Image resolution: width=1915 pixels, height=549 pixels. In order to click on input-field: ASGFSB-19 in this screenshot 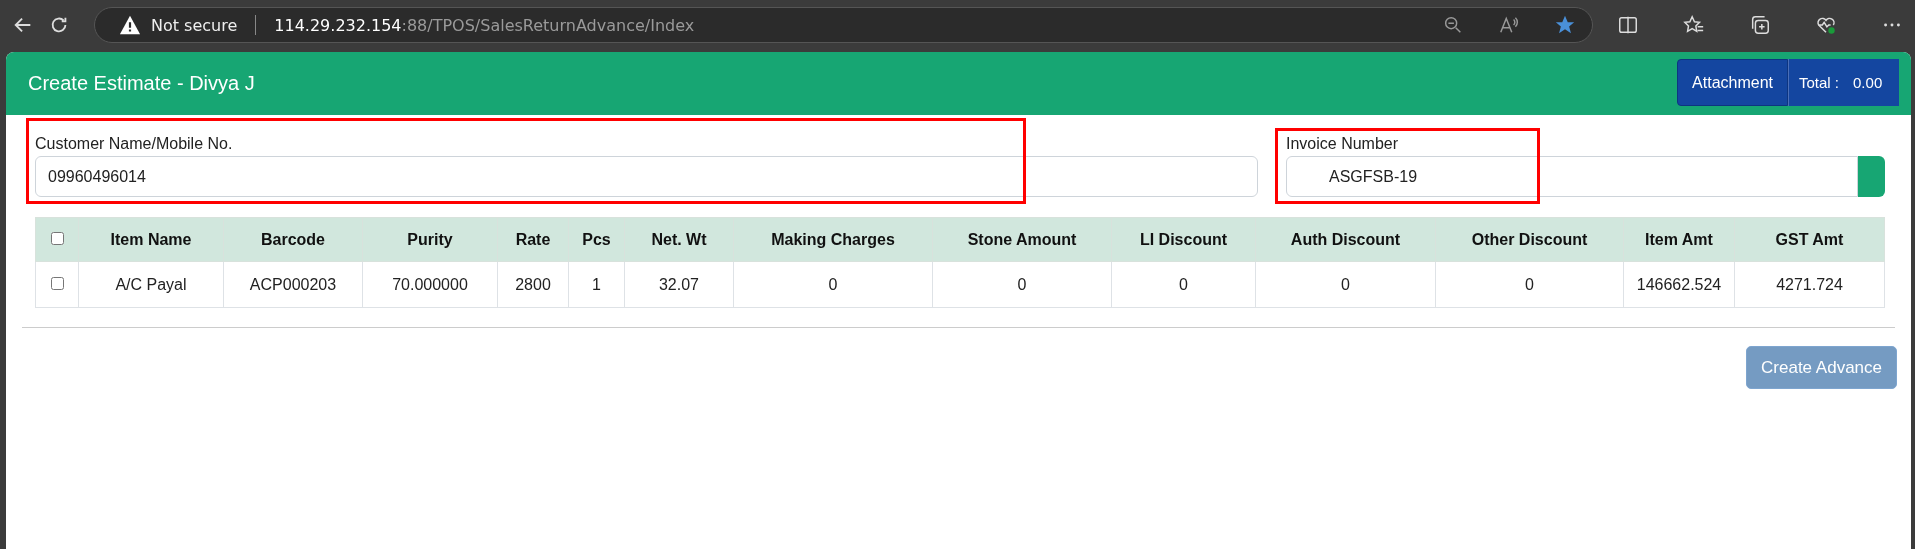, I will do `click(1572, 176)`.